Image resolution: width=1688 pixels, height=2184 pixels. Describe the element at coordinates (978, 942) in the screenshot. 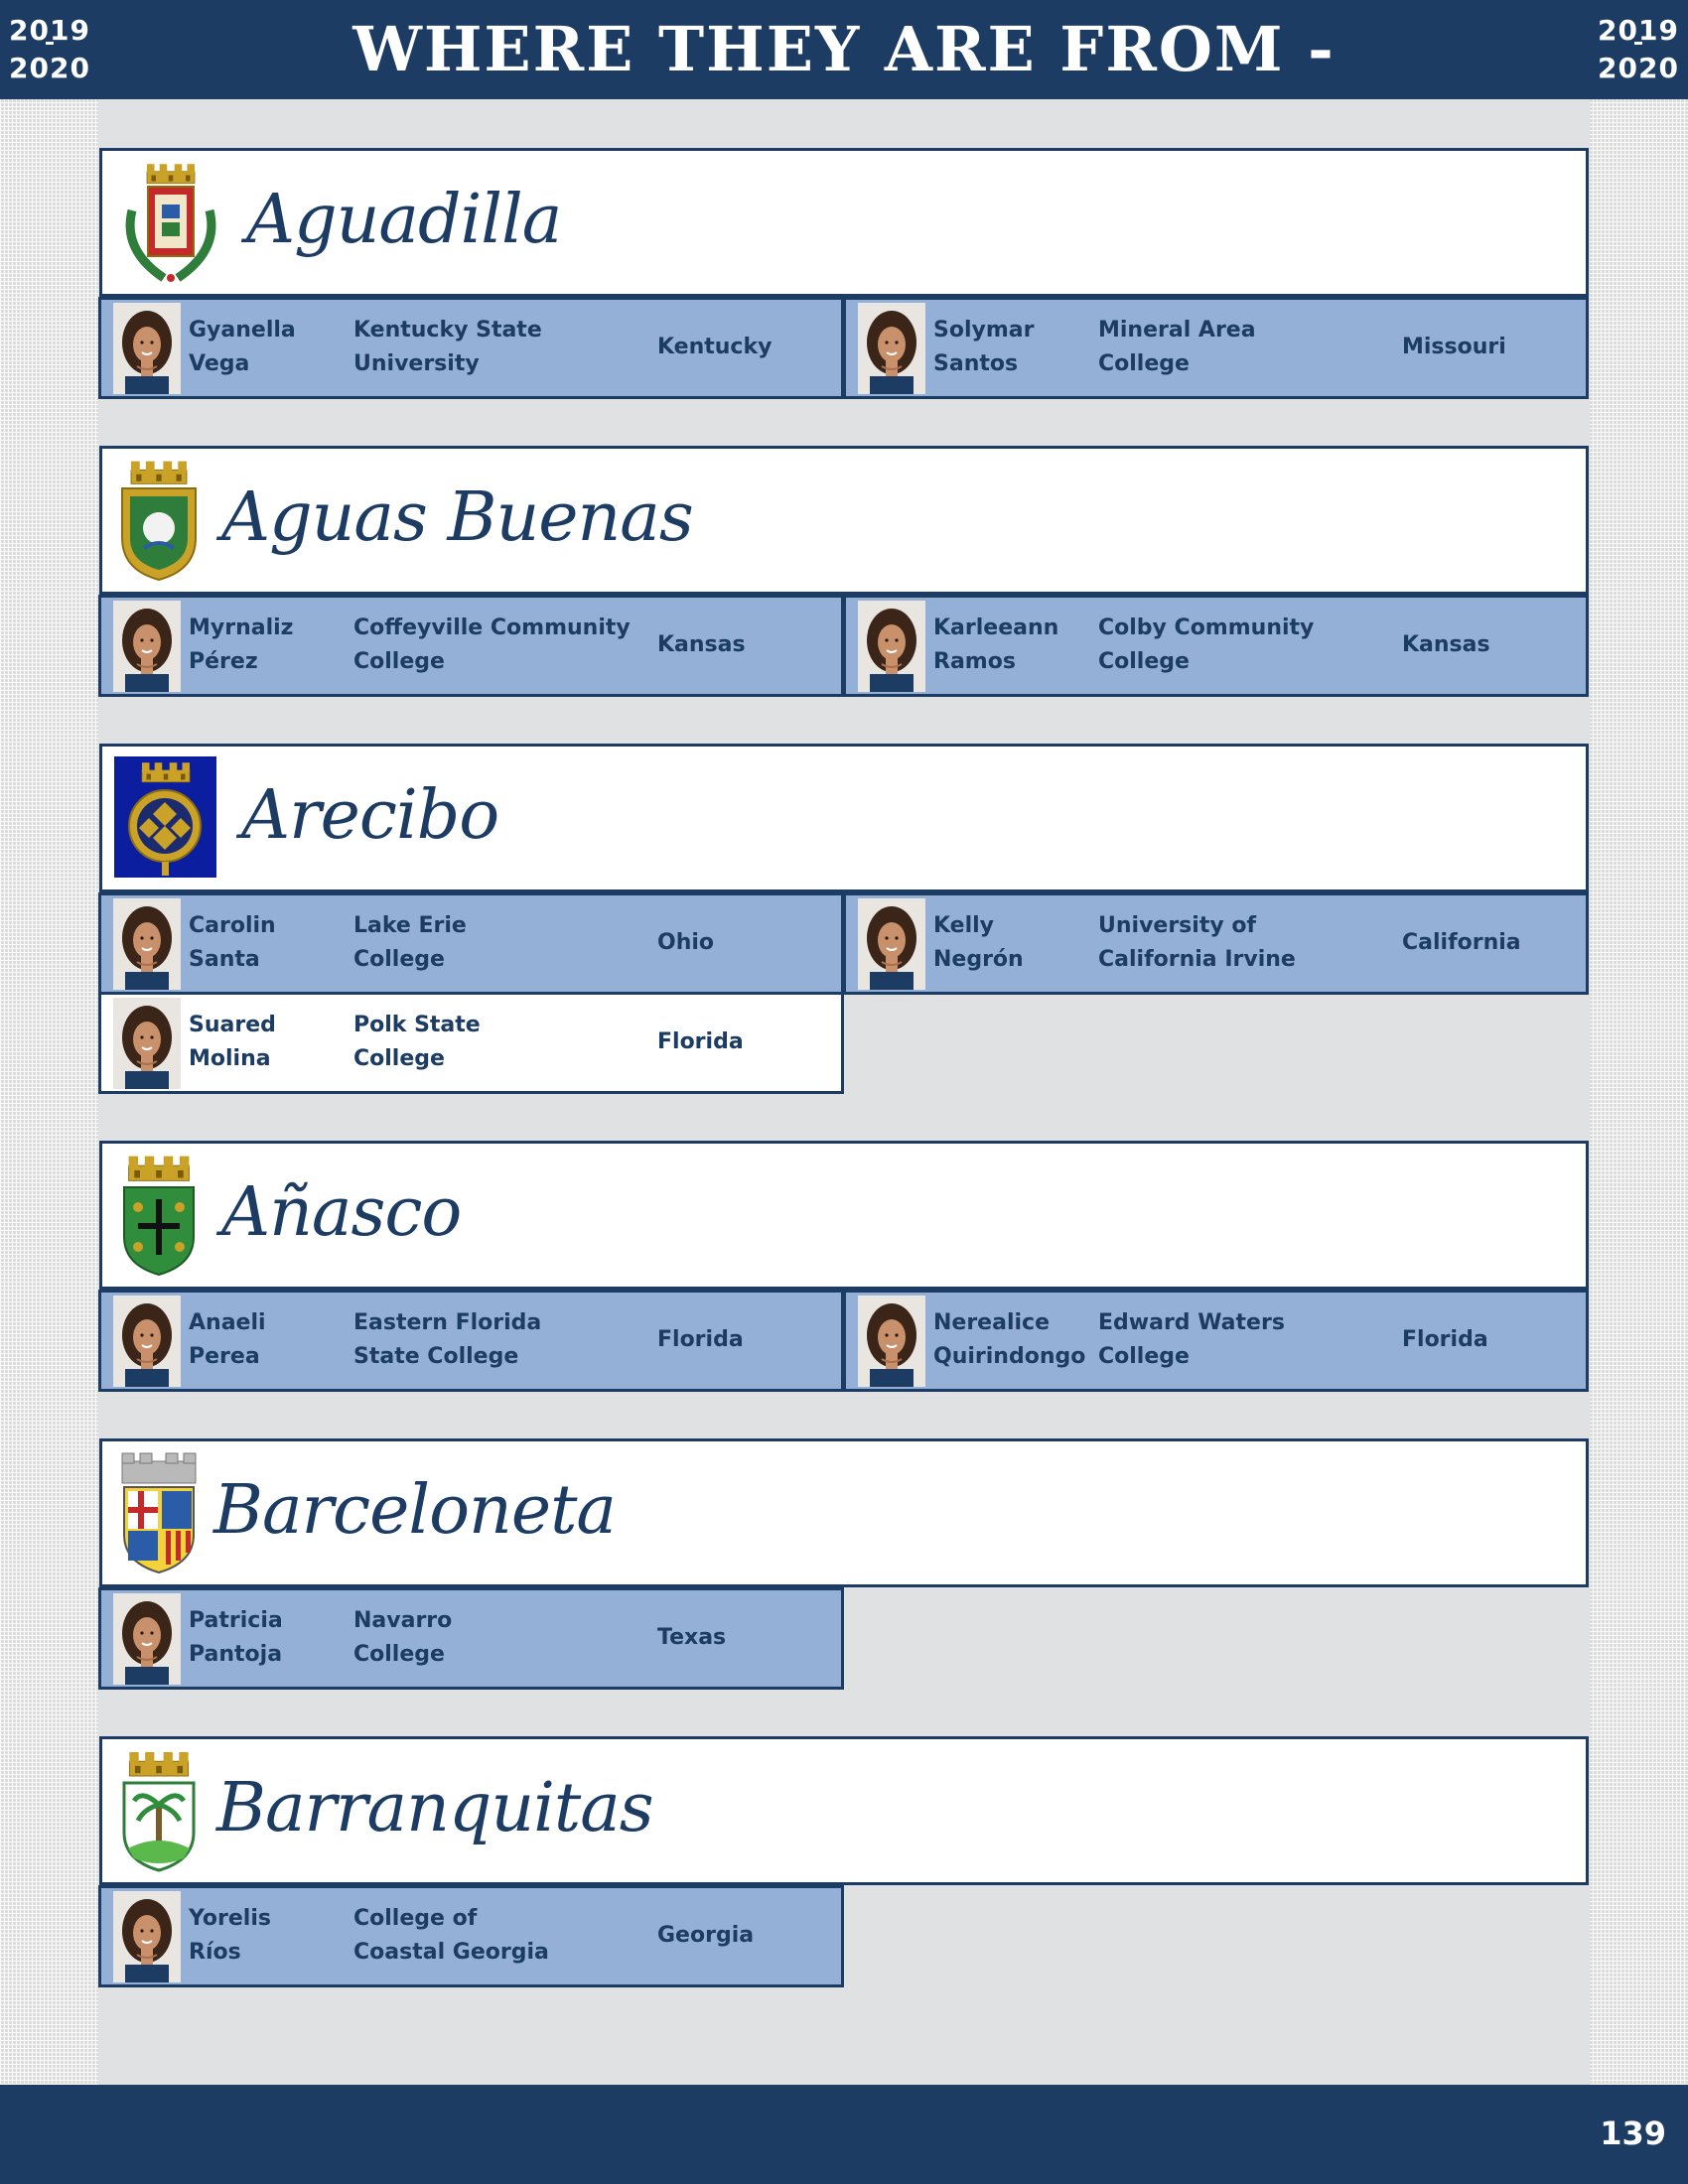

I see `player-name: Kelly Negrón` at that location.